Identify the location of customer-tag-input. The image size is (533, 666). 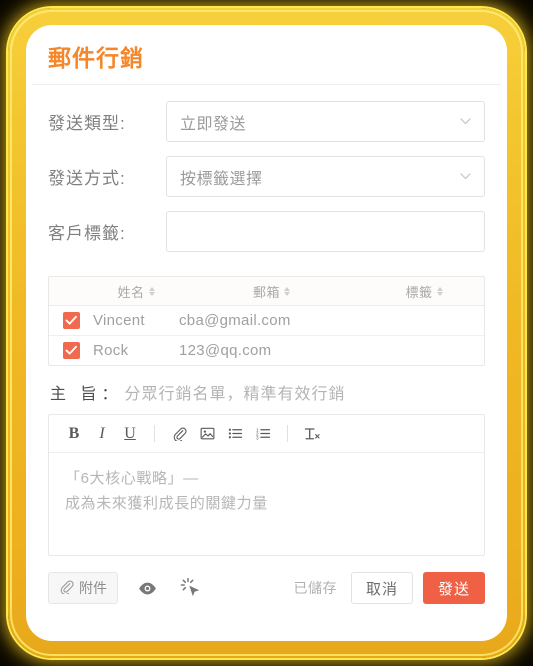
(325, 231).